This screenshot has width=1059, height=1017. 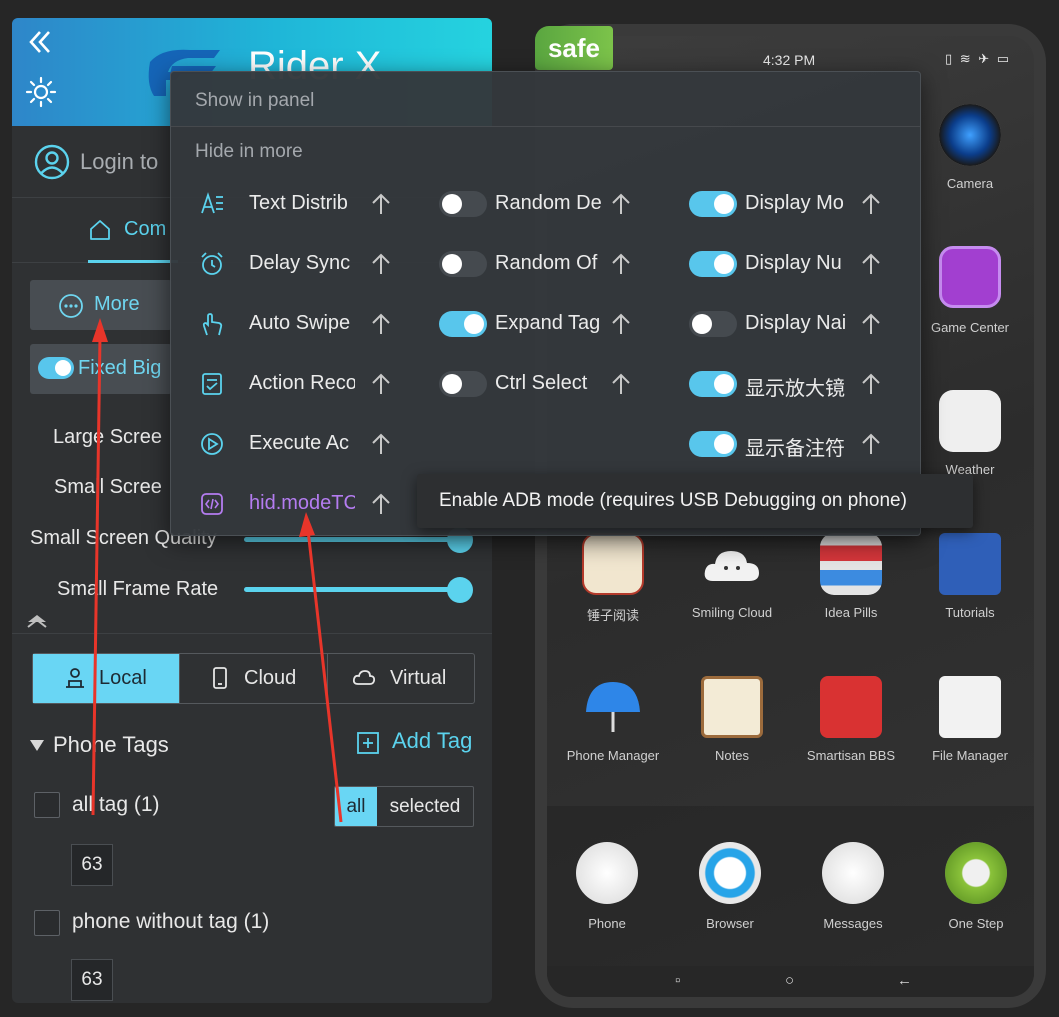 I want to click on app-smartisan-bbs: Smartisan BBS, so click(x=851, y=719).